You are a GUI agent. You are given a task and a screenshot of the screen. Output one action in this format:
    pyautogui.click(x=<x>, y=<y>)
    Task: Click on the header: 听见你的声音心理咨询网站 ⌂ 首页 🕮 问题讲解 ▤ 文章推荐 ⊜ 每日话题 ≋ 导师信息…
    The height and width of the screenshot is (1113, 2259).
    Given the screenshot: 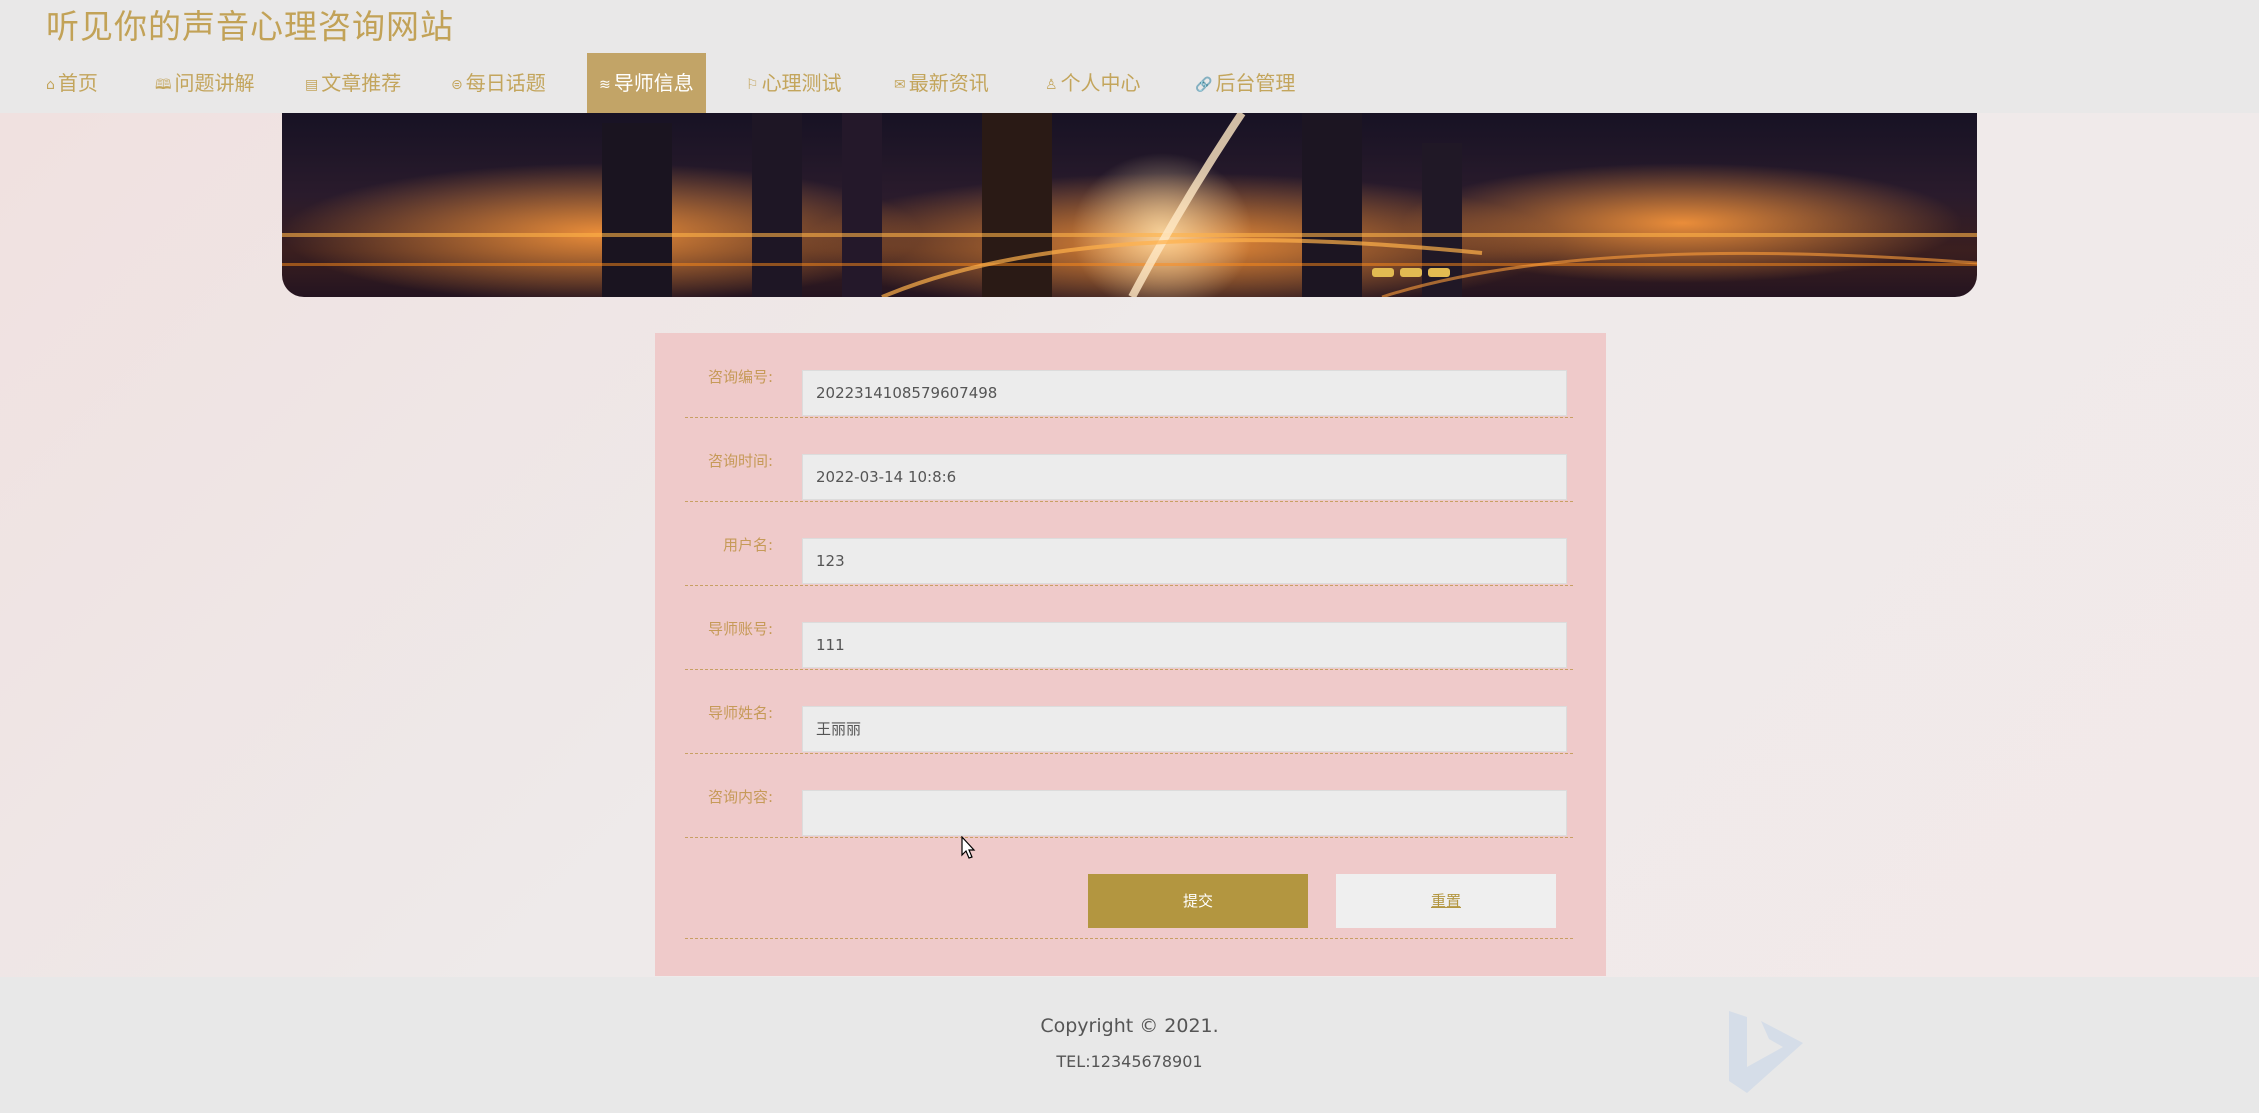 What is the action you would take?
    pyautogui.click(x=1129, y=56)
    